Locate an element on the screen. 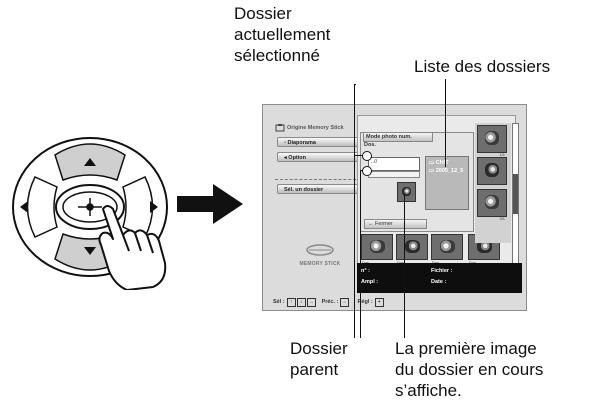 Image resolution: width=610 pixels, height=407 pixels. callout-line: du dossier en cours is located at coordinates (469, 369).